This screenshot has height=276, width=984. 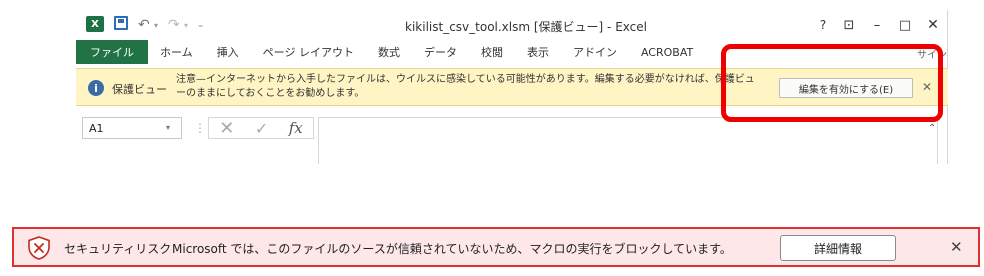 I want to click on enter-icon: ✓, so click(x=261, y=128).